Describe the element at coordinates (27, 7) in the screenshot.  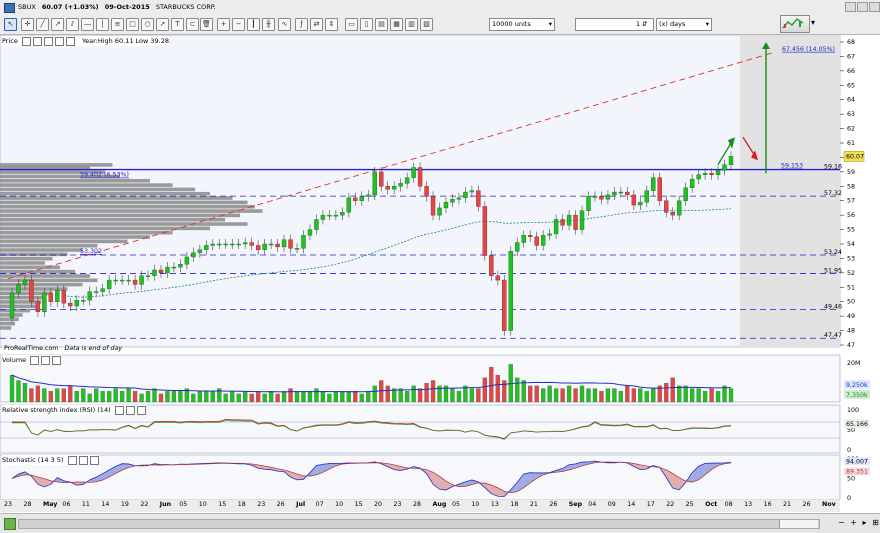
I see `symbol: SBUX` at that location.